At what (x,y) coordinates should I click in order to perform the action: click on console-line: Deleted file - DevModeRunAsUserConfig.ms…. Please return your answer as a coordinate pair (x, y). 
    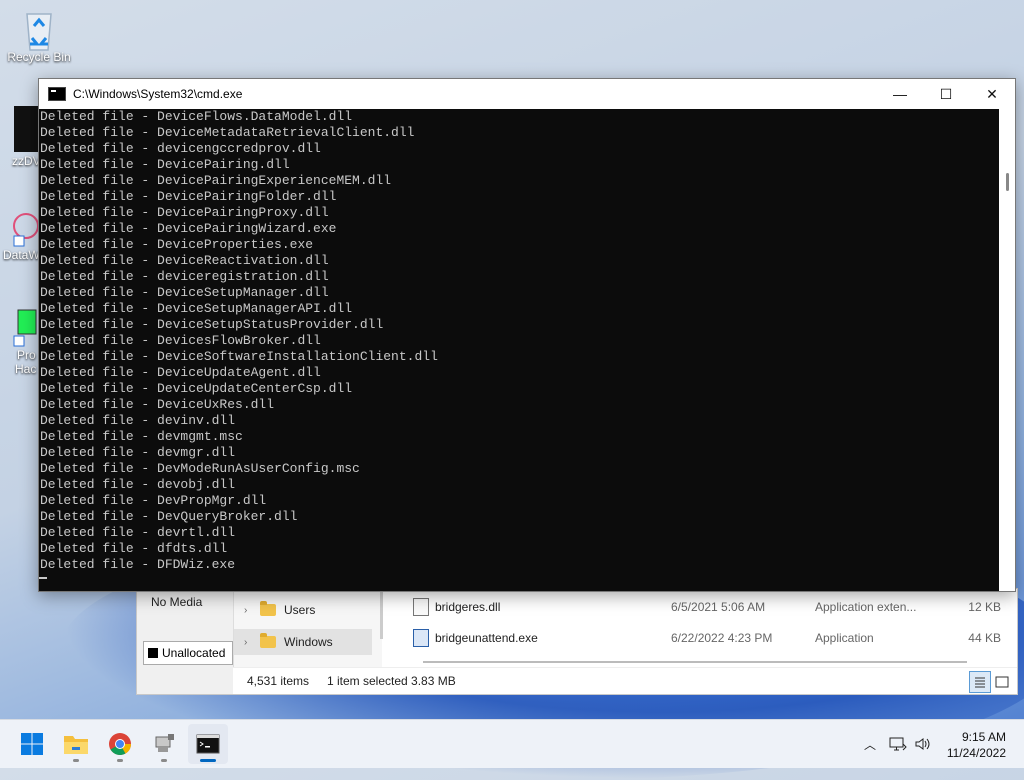
    Looking at the image, I should click on (200, 468).